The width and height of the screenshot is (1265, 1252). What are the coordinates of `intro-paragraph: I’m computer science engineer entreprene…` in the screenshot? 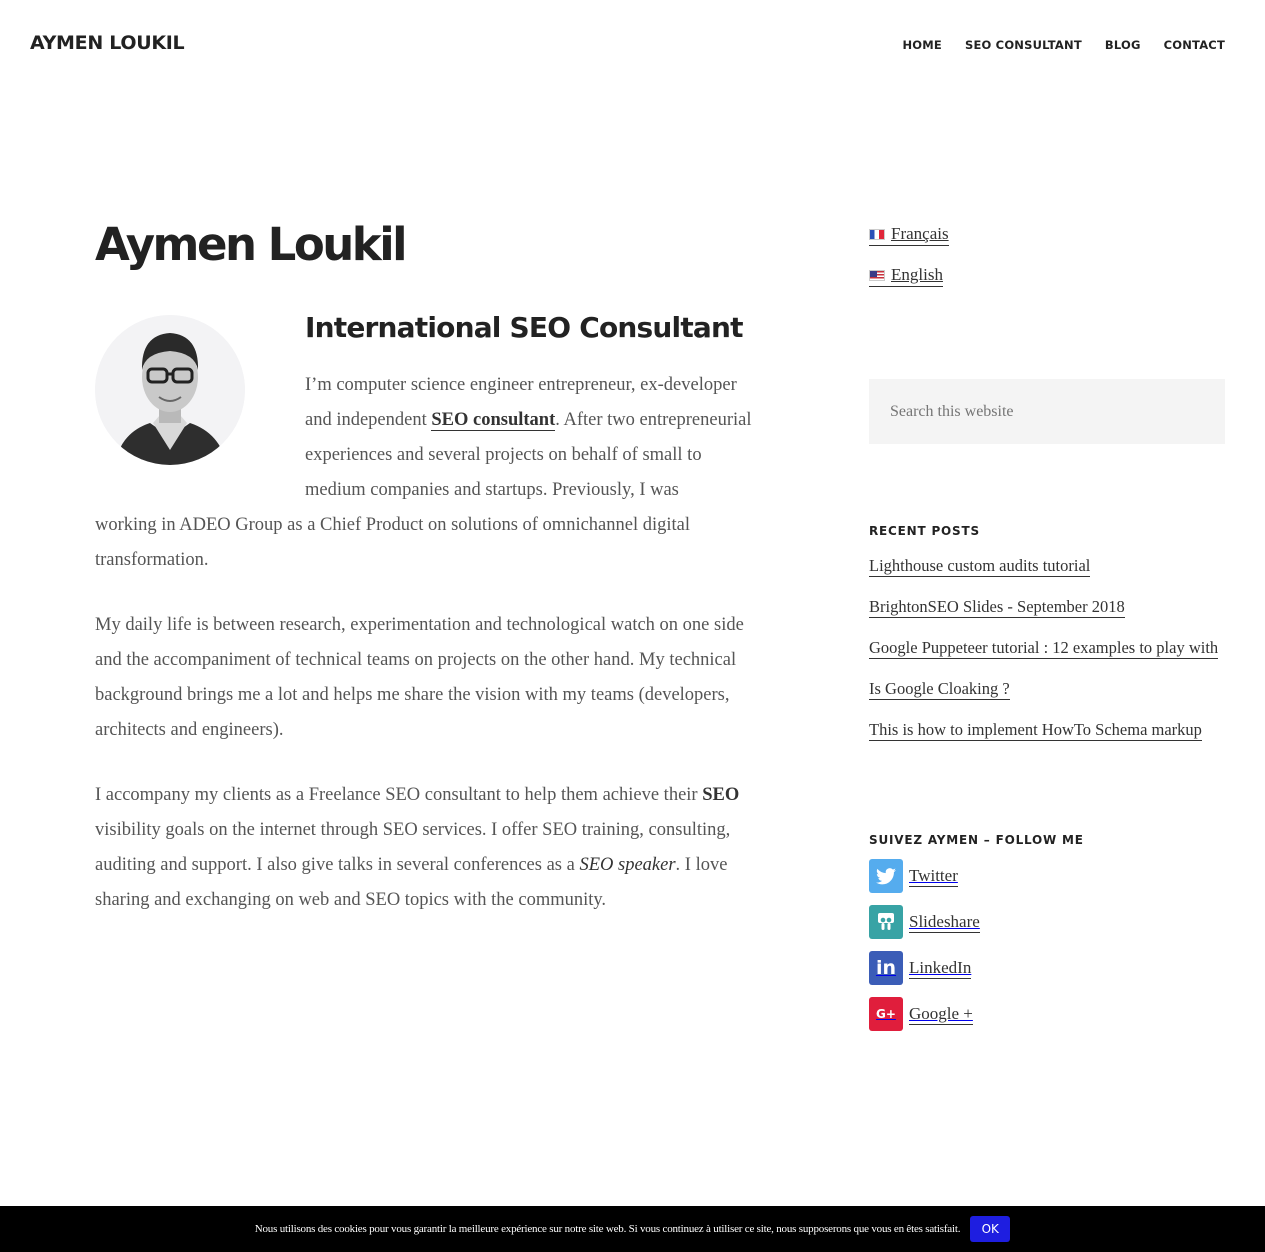 It's located at (530, 438).